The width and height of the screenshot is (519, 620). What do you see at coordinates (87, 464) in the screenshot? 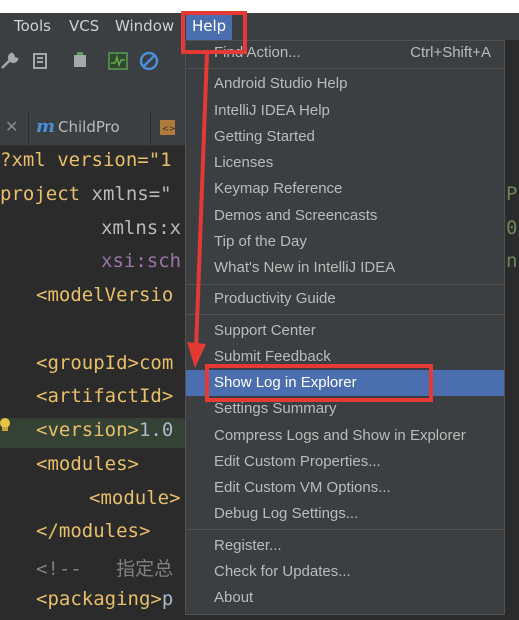
I see `code-line-9: <modules>` at bounding box center [87, 464].